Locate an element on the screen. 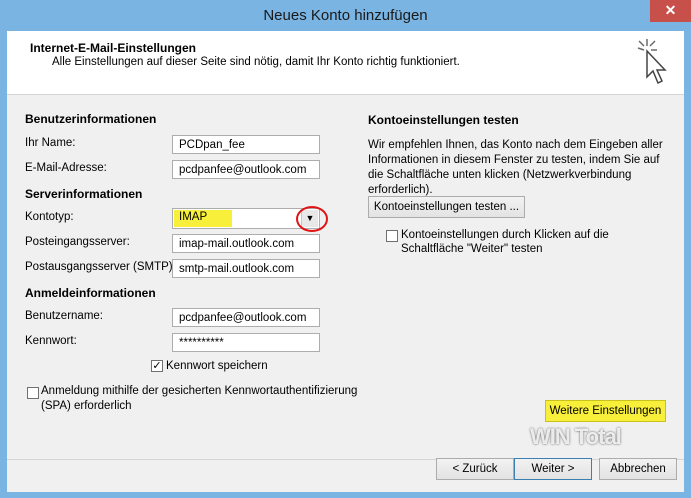 This screenshot has width=691, height=498. incoming-server-field: imap-mail.outlook.com is located at coordinates (246, 243).